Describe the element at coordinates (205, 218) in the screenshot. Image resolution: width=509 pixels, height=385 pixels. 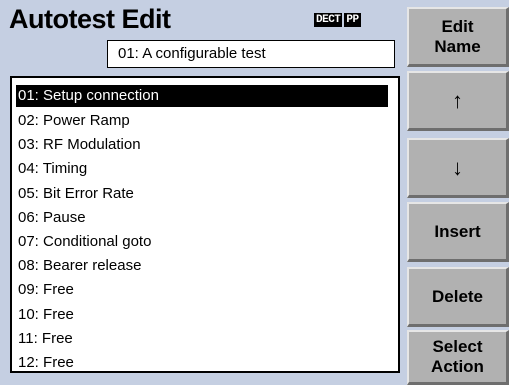
I see `step-list-item: 06: Pause` at that location.